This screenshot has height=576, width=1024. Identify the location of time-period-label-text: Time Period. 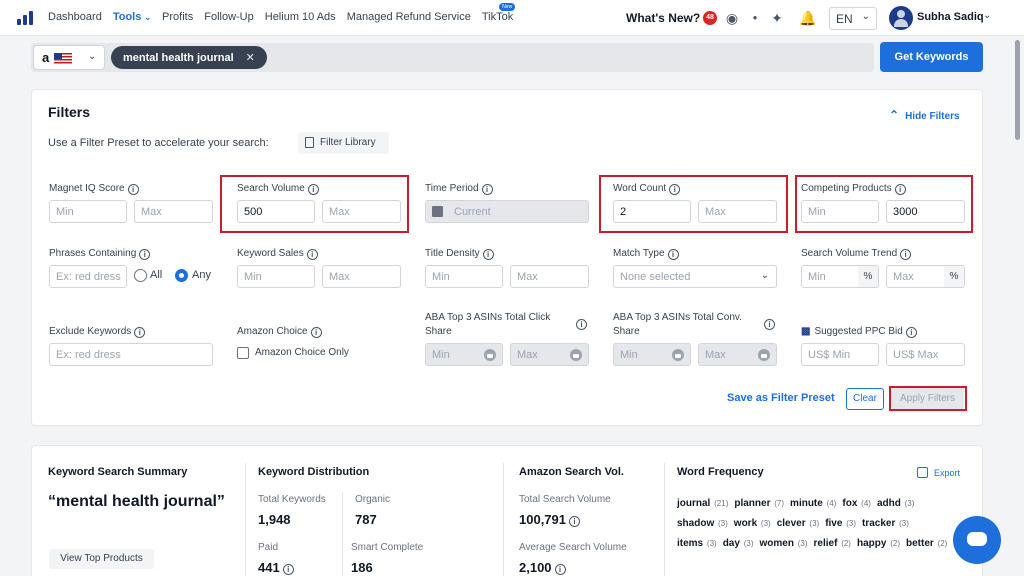
(452, 188).